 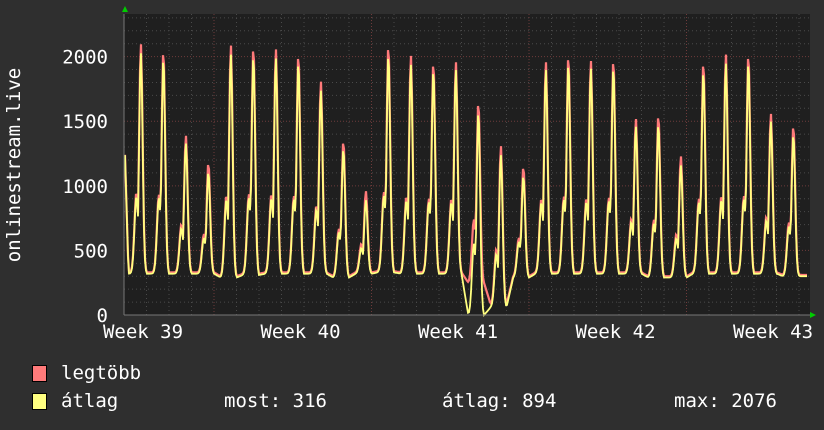 I want to click on x-tick-label: Week 43, so click(x=773, y=332).